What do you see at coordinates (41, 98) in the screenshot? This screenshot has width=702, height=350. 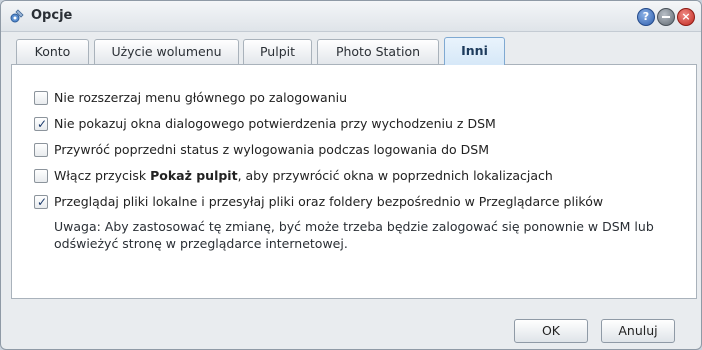 I see `checkbox-no-expand-menu` at bounding box center [41, 98].